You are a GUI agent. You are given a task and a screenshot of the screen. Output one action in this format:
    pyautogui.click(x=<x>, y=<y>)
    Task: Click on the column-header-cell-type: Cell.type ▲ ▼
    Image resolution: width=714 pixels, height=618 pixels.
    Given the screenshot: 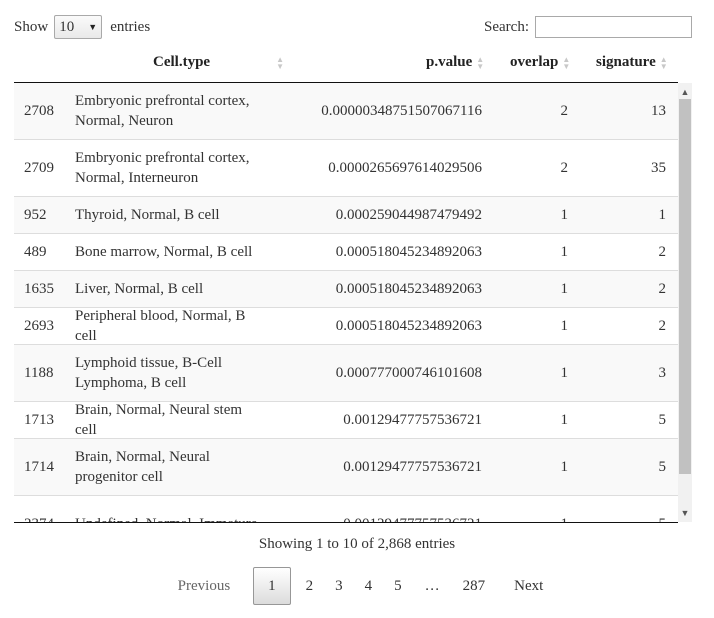 What is the action you would take?
    pyautogui.click(x=218, y=63)
    